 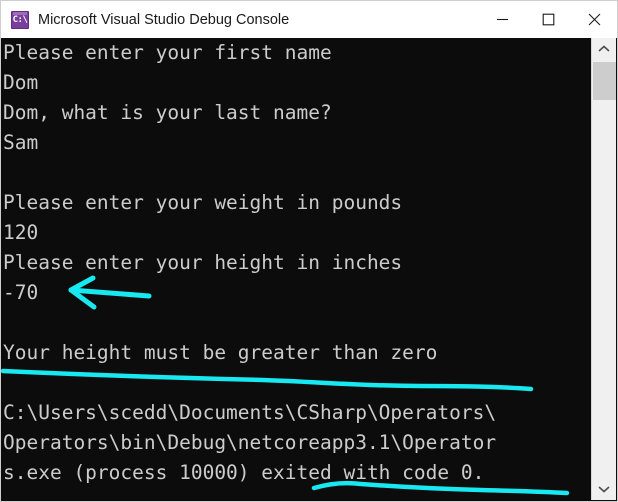 I want to click on close-icon, so click(x=594, y=19).